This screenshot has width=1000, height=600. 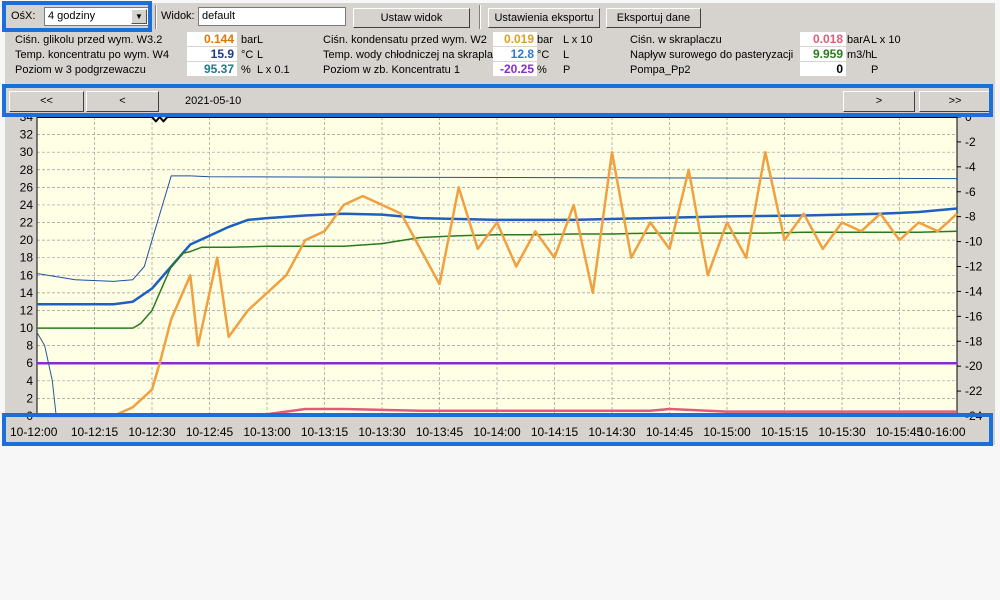 What do you see at coordinates (823, 54) in the screenshot?
I see `value-readout: 9.959` at bounding box center [823, 54].